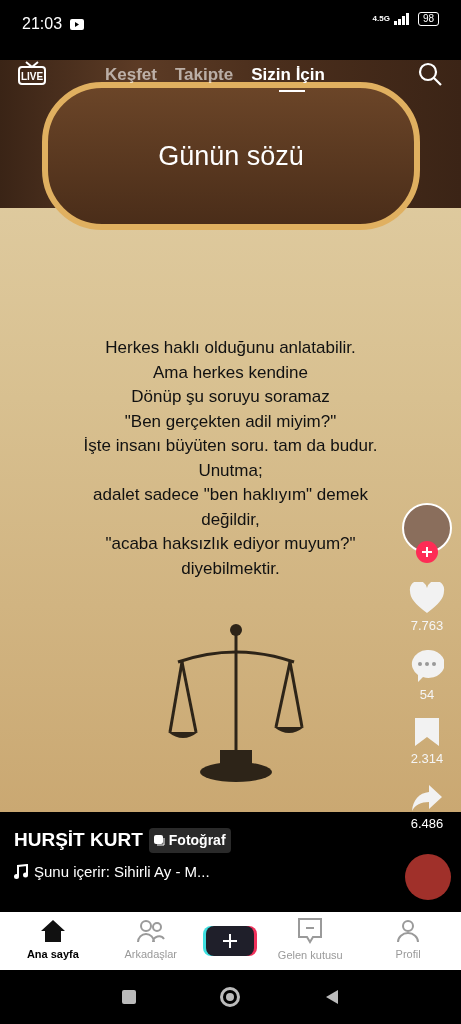 Image resolution: width=461 pixels, height=1024 pixels. What do you see at coordinates (381, 19) in the screenshot?
I see `network-type: 4.5G` at bounding box center [381, 19].